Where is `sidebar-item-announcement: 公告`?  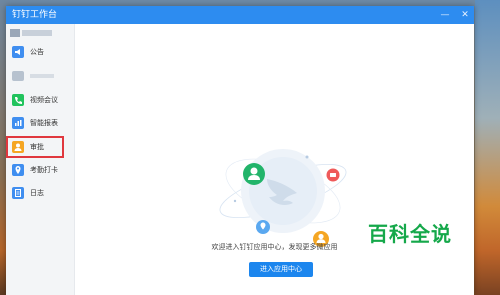 sidebar-item-announcement: 公告 is located at coordinates (40, 53).